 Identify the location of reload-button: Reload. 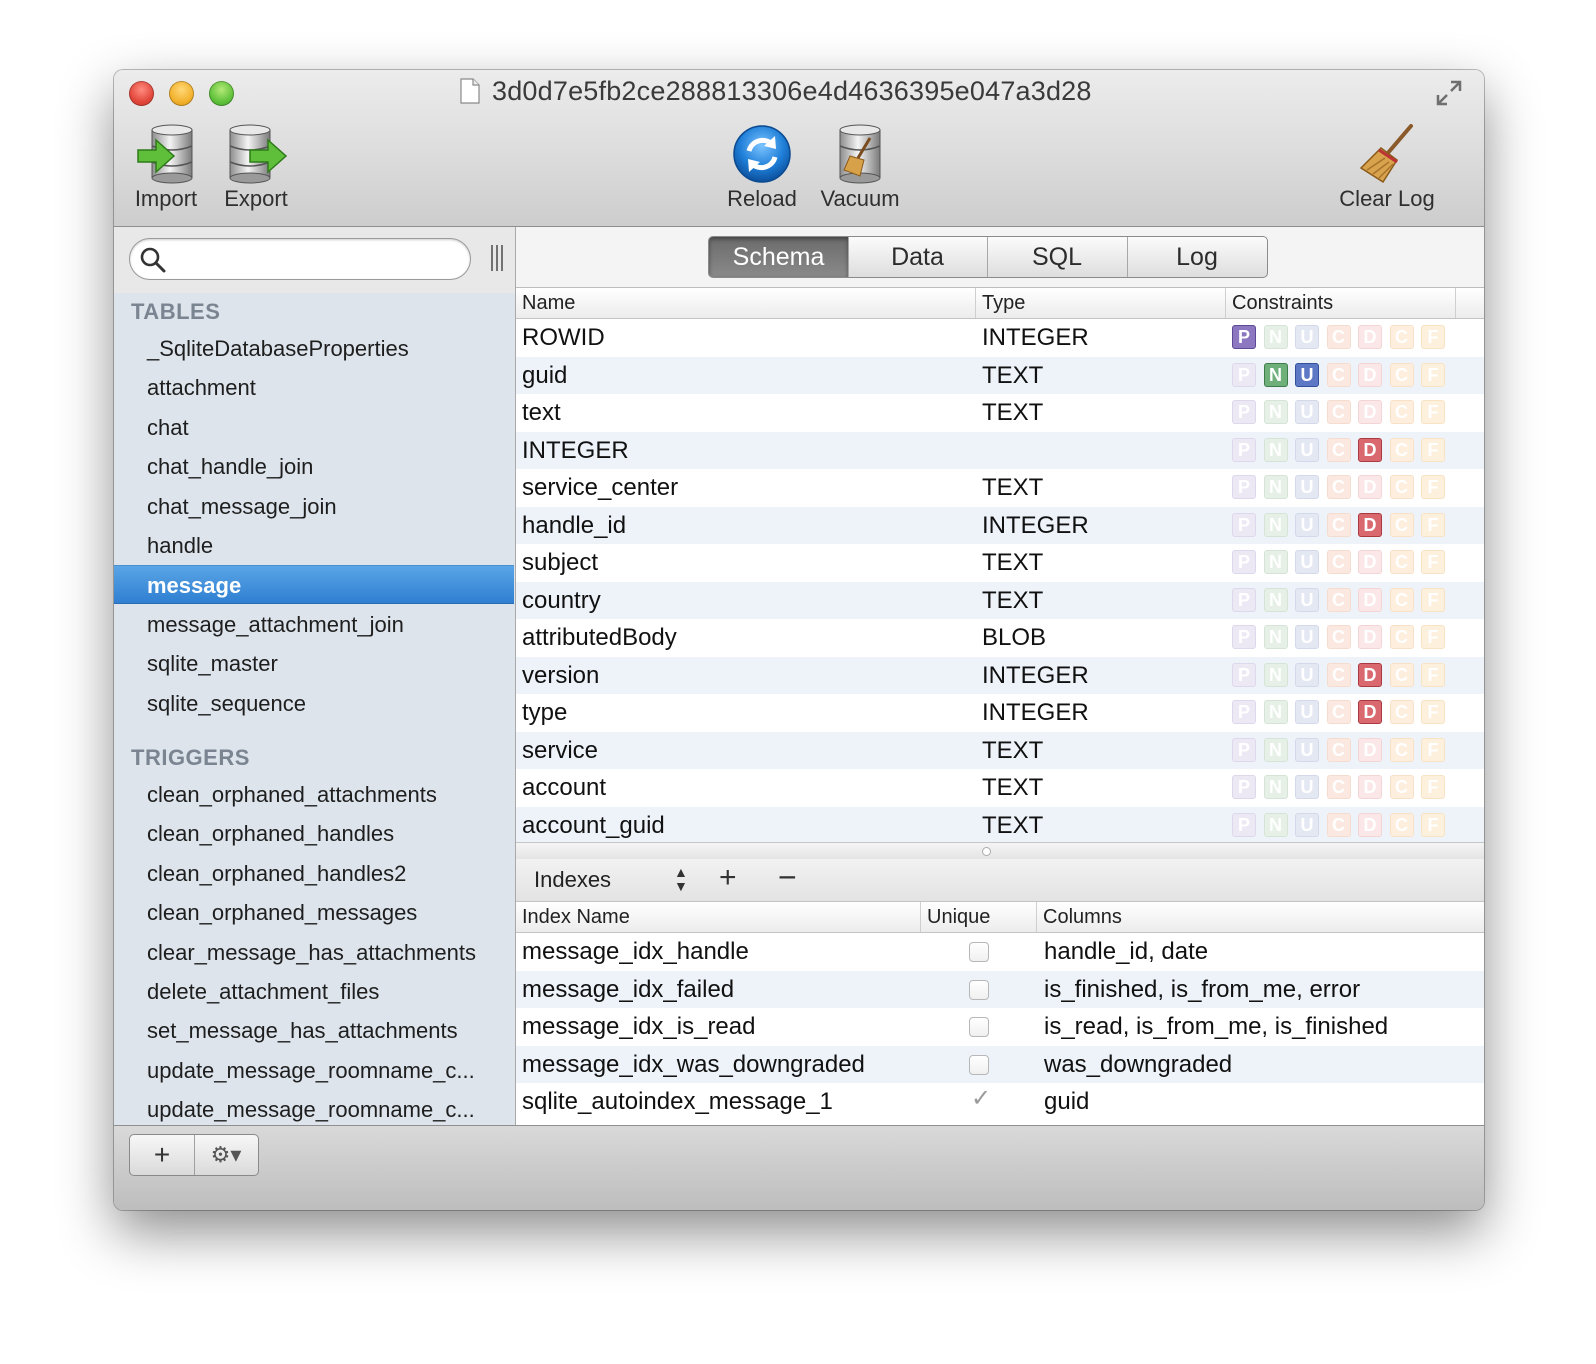
(762, 168).